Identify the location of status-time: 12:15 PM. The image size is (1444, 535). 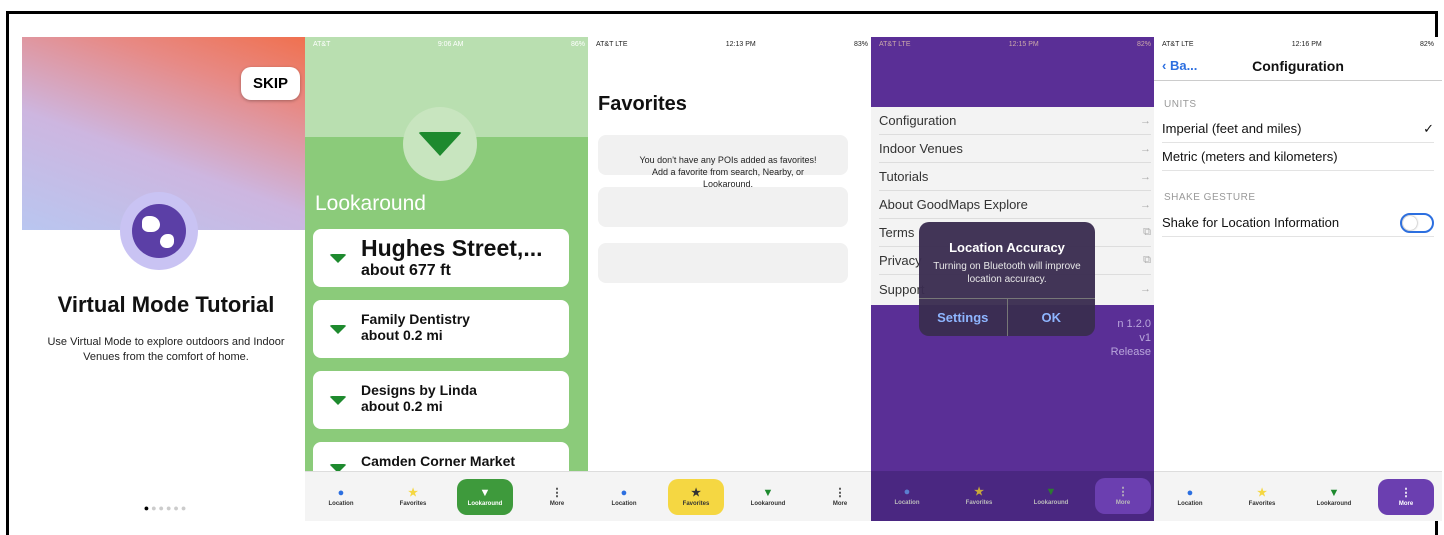
(1023, 44).